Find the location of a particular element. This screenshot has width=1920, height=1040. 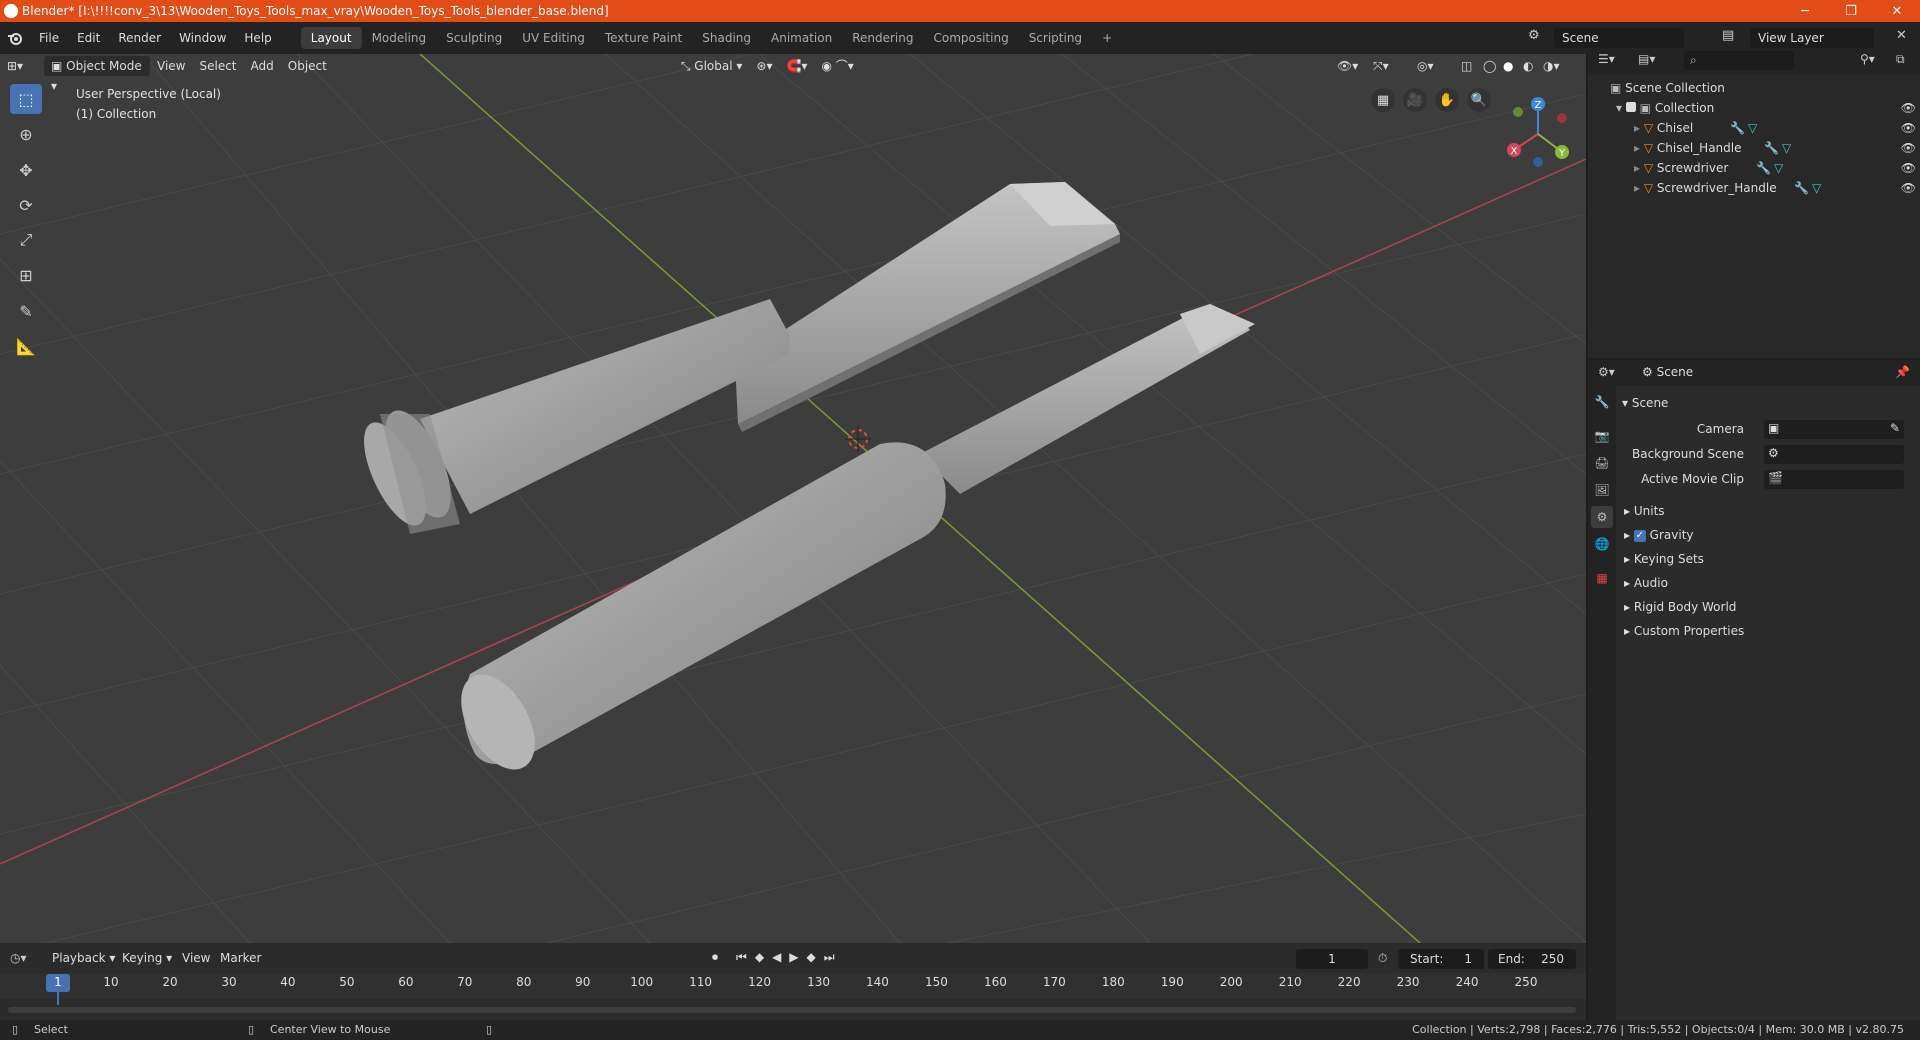

menu-view: View is located at coordinates (171, 66).